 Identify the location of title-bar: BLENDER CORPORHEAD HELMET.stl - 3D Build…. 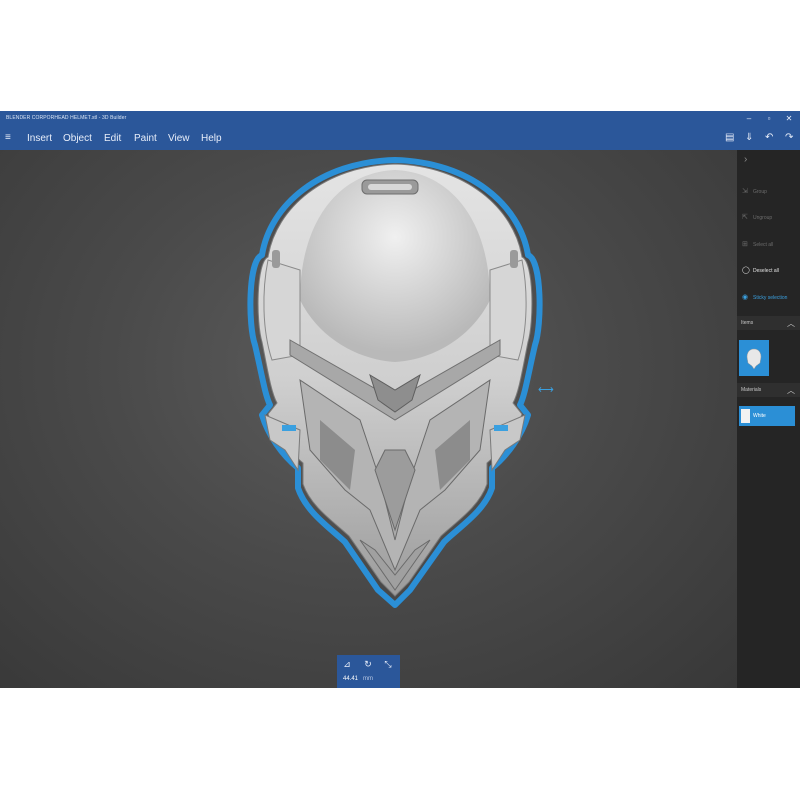
(400, 119).